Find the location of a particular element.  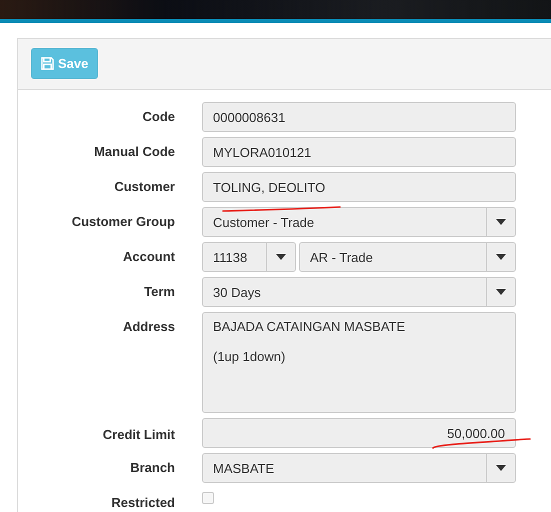

field-label: Customer Group is located at coordinates (122, 222).